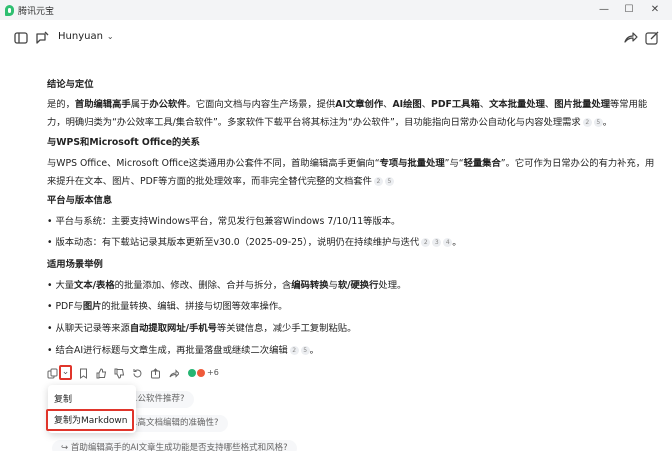 Image resolution: width=672 pixels, height=451 pixels. What do you see at coordinates (202, 328) in the screenshot?
I see `list-item: • 从聊天记录等来源自动提取网址/手机号等关键信息，减少手工复制粘贴。` at bounding box center [202, 328].